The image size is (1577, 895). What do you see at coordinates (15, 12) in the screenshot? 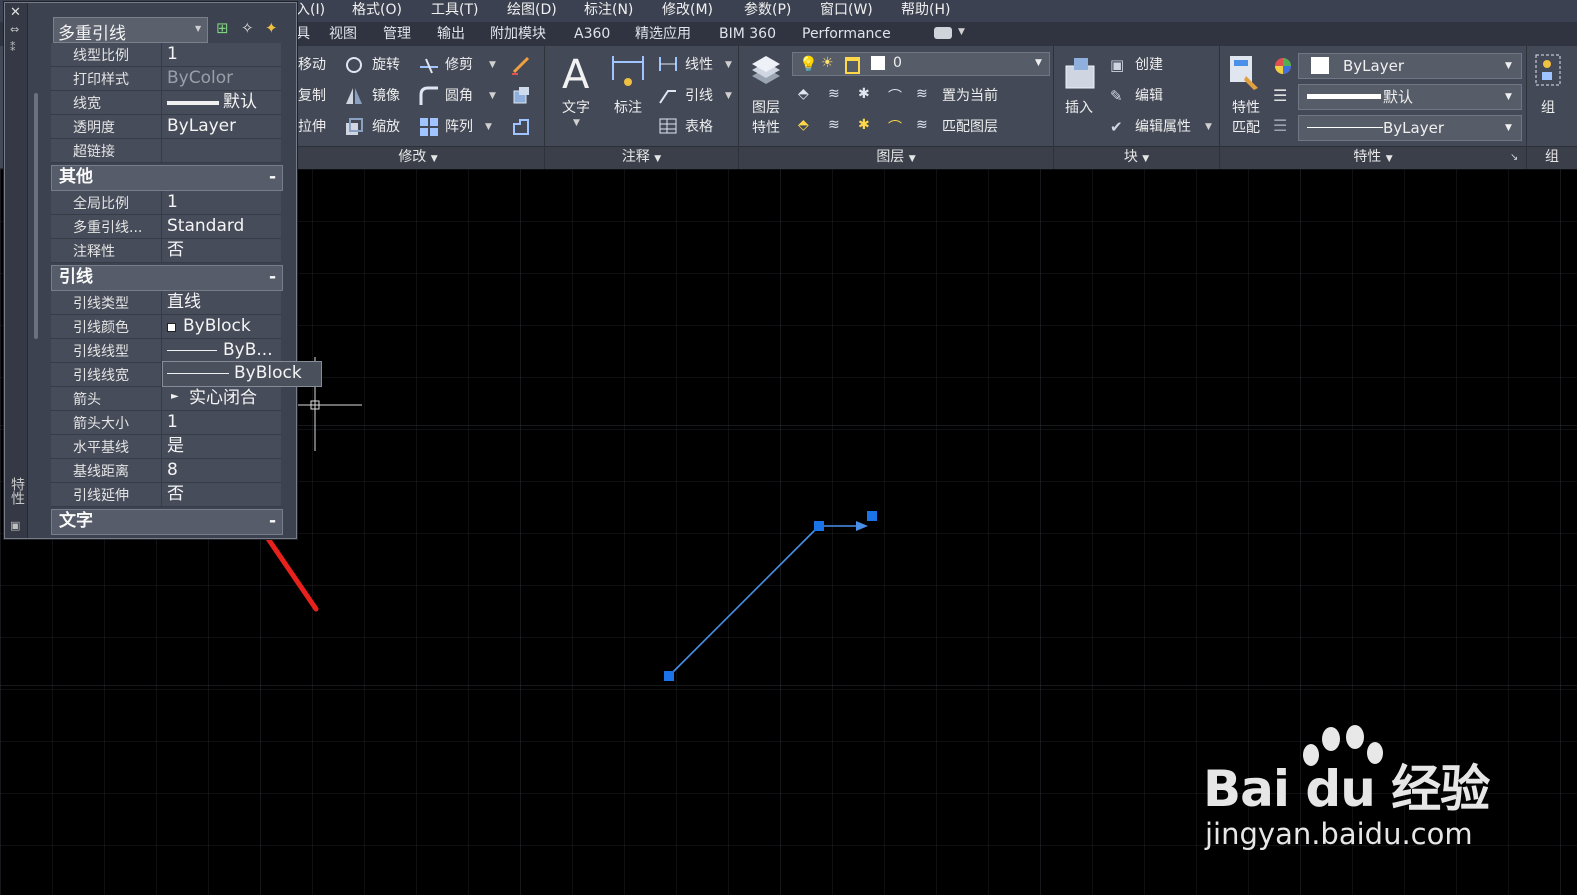
I see `close-icon: ✕` at bounding box center [15, 12].